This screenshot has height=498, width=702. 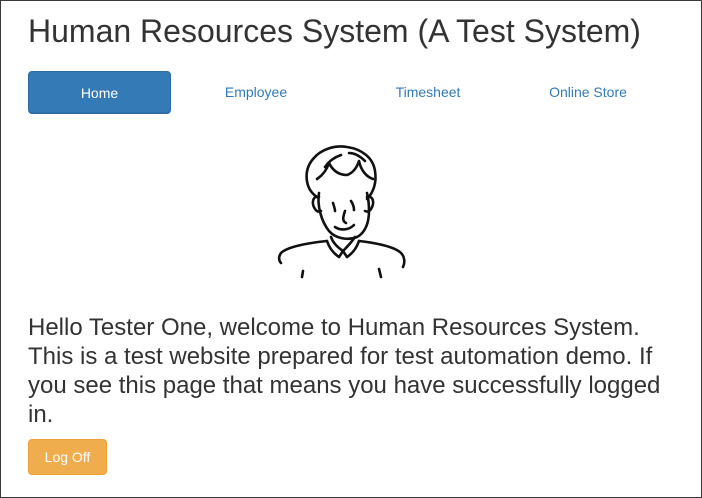 I want to click on main-nav: Home Employee Timesheet Online Store, so click(x=348, y=92).